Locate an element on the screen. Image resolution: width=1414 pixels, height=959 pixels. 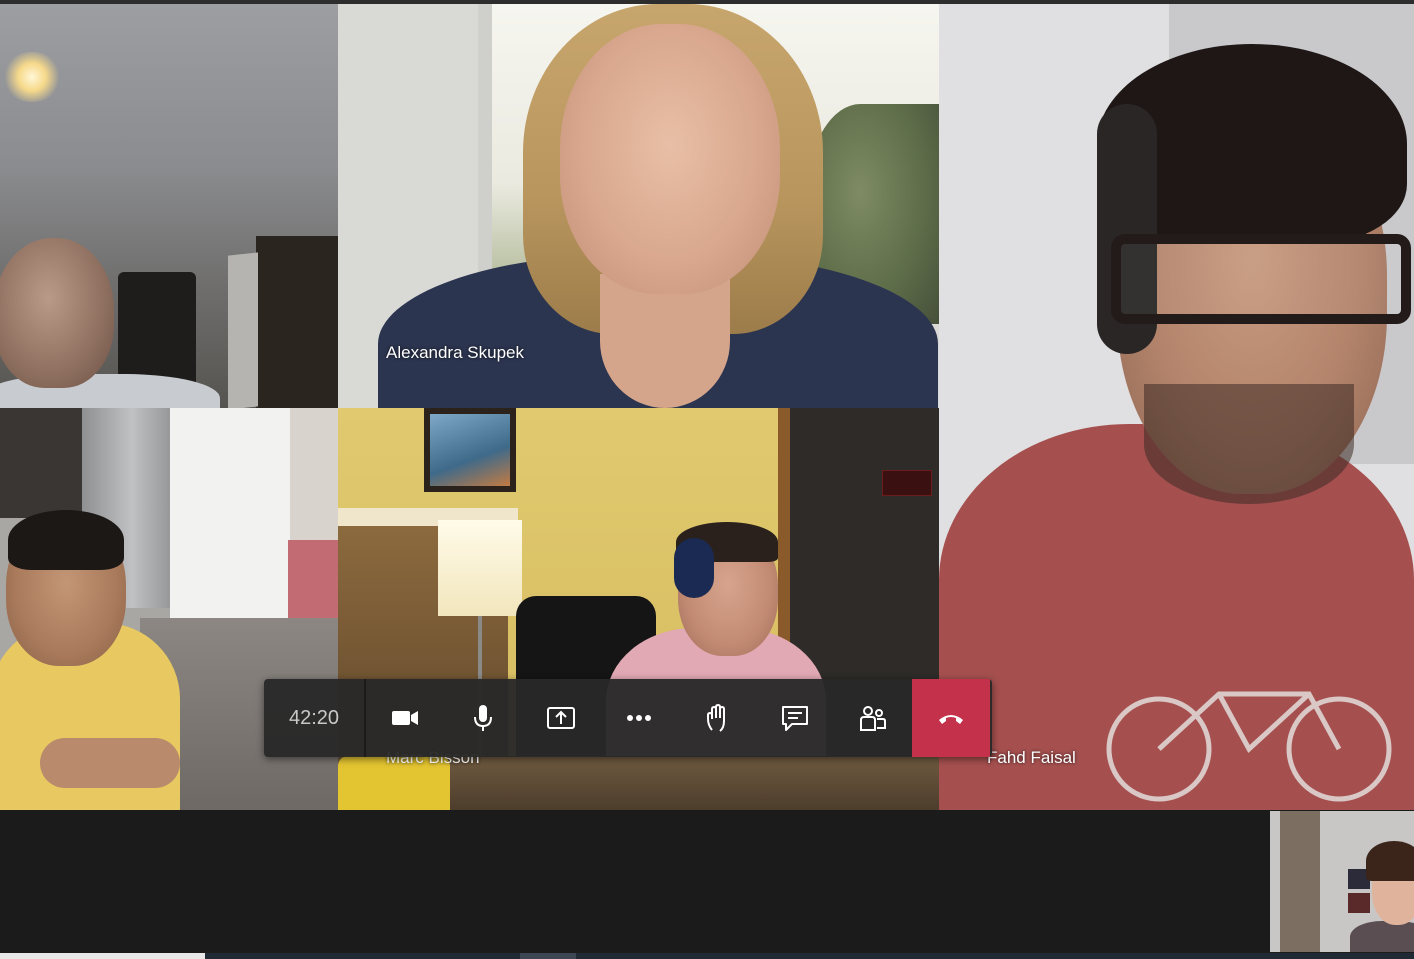
more-options-button is located at coordinates (639, 718).